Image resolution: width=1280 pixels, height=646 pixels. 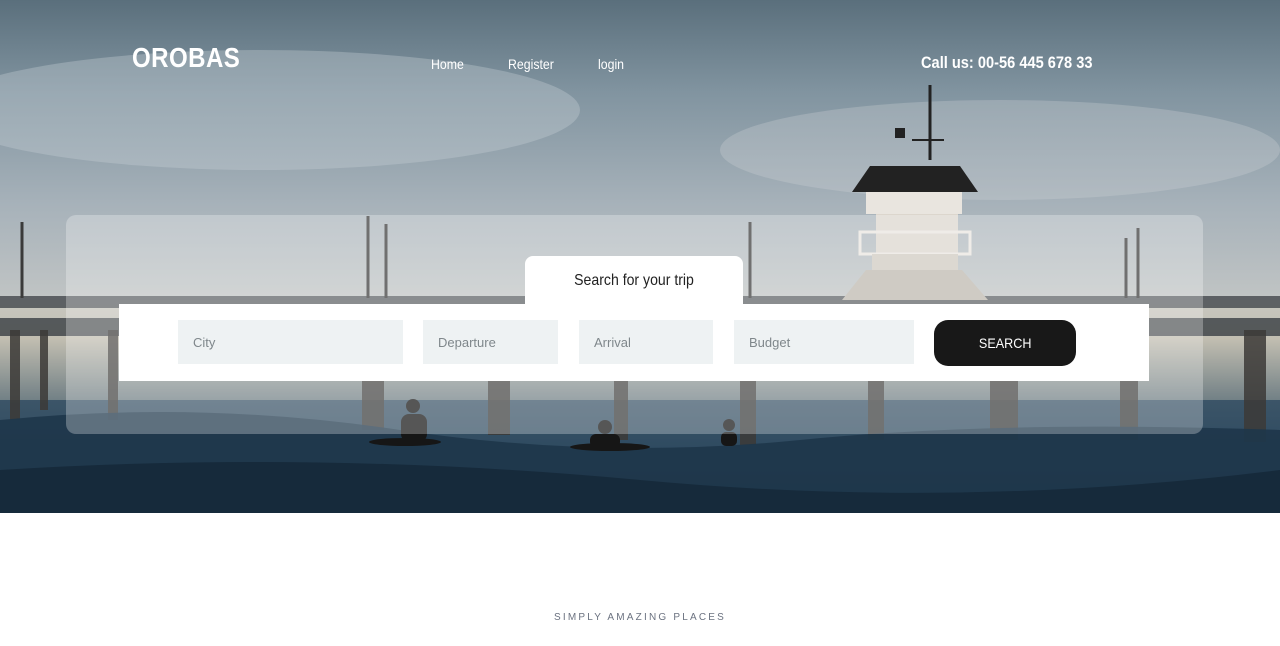 I want to click on trip-search-form: SEARCH, so click(x=634, y=342).